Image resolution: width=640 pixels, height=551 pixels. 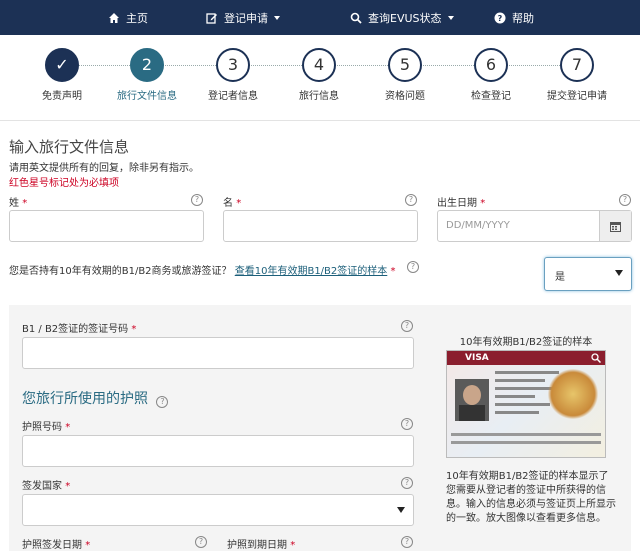 What do you see at coordinates (18, 203) in the screenshot?
I see `surname-label: 姓 *` at bounding box center [18, 203].